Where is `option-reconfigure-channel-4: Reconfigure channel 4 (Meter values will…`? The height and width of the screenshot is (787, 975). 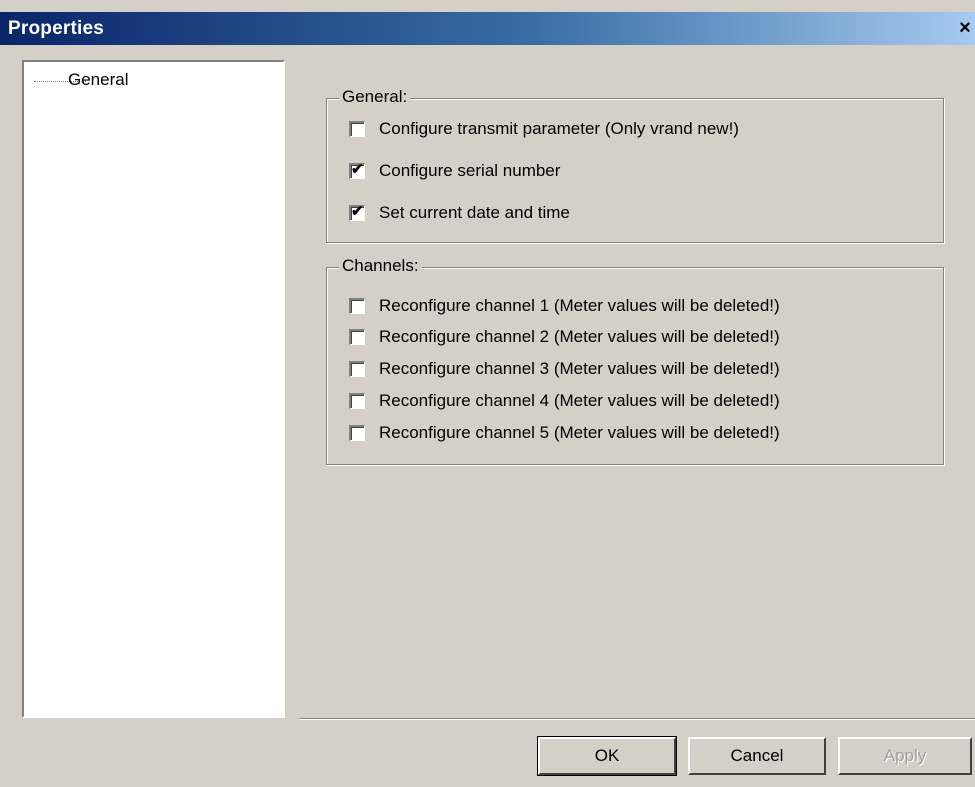 option-reconfigure-channel-4: Reconfigure channel 4 (Meter values will… is located at coordinates (564, 401).